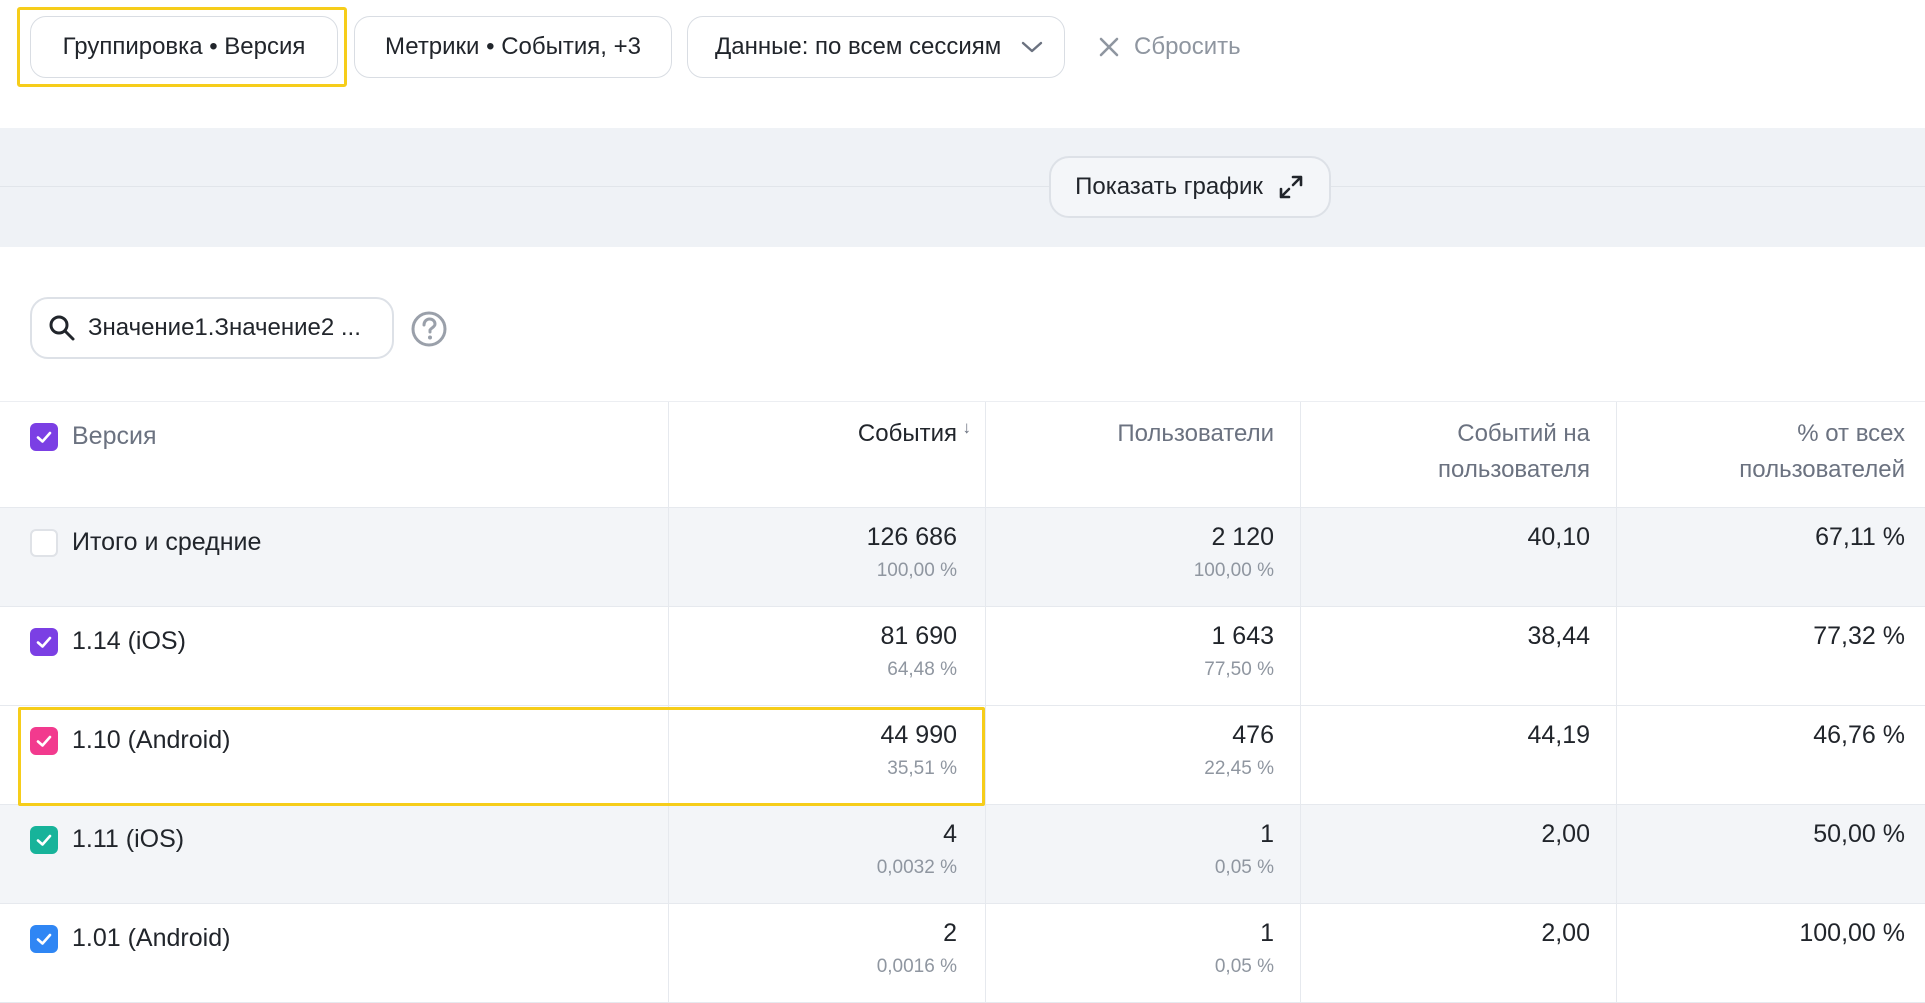  What do you see at coordinates (429, 329) in the screenshot?
I see `help-icon` at bounding box center [429, 329].